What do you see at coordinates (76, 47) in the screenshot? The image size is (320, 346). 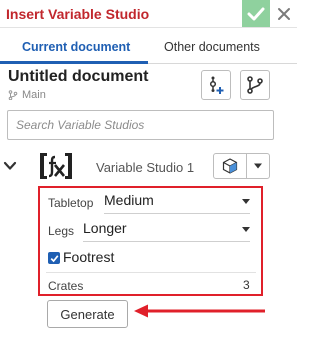 I see `tab-current-document: Current document` at bounding box center [76, 47].